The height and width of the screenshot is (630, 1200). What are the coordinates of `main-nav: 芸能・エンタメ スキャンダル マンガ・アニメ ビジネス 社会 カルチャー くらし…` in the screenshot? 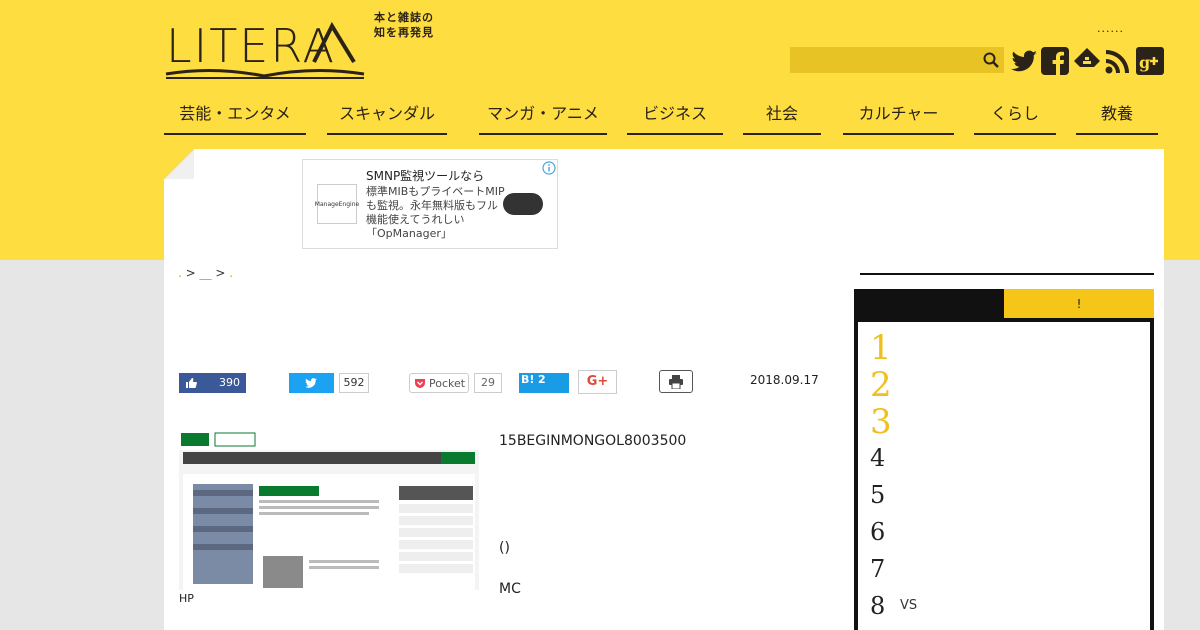 It's located at (600, 118).